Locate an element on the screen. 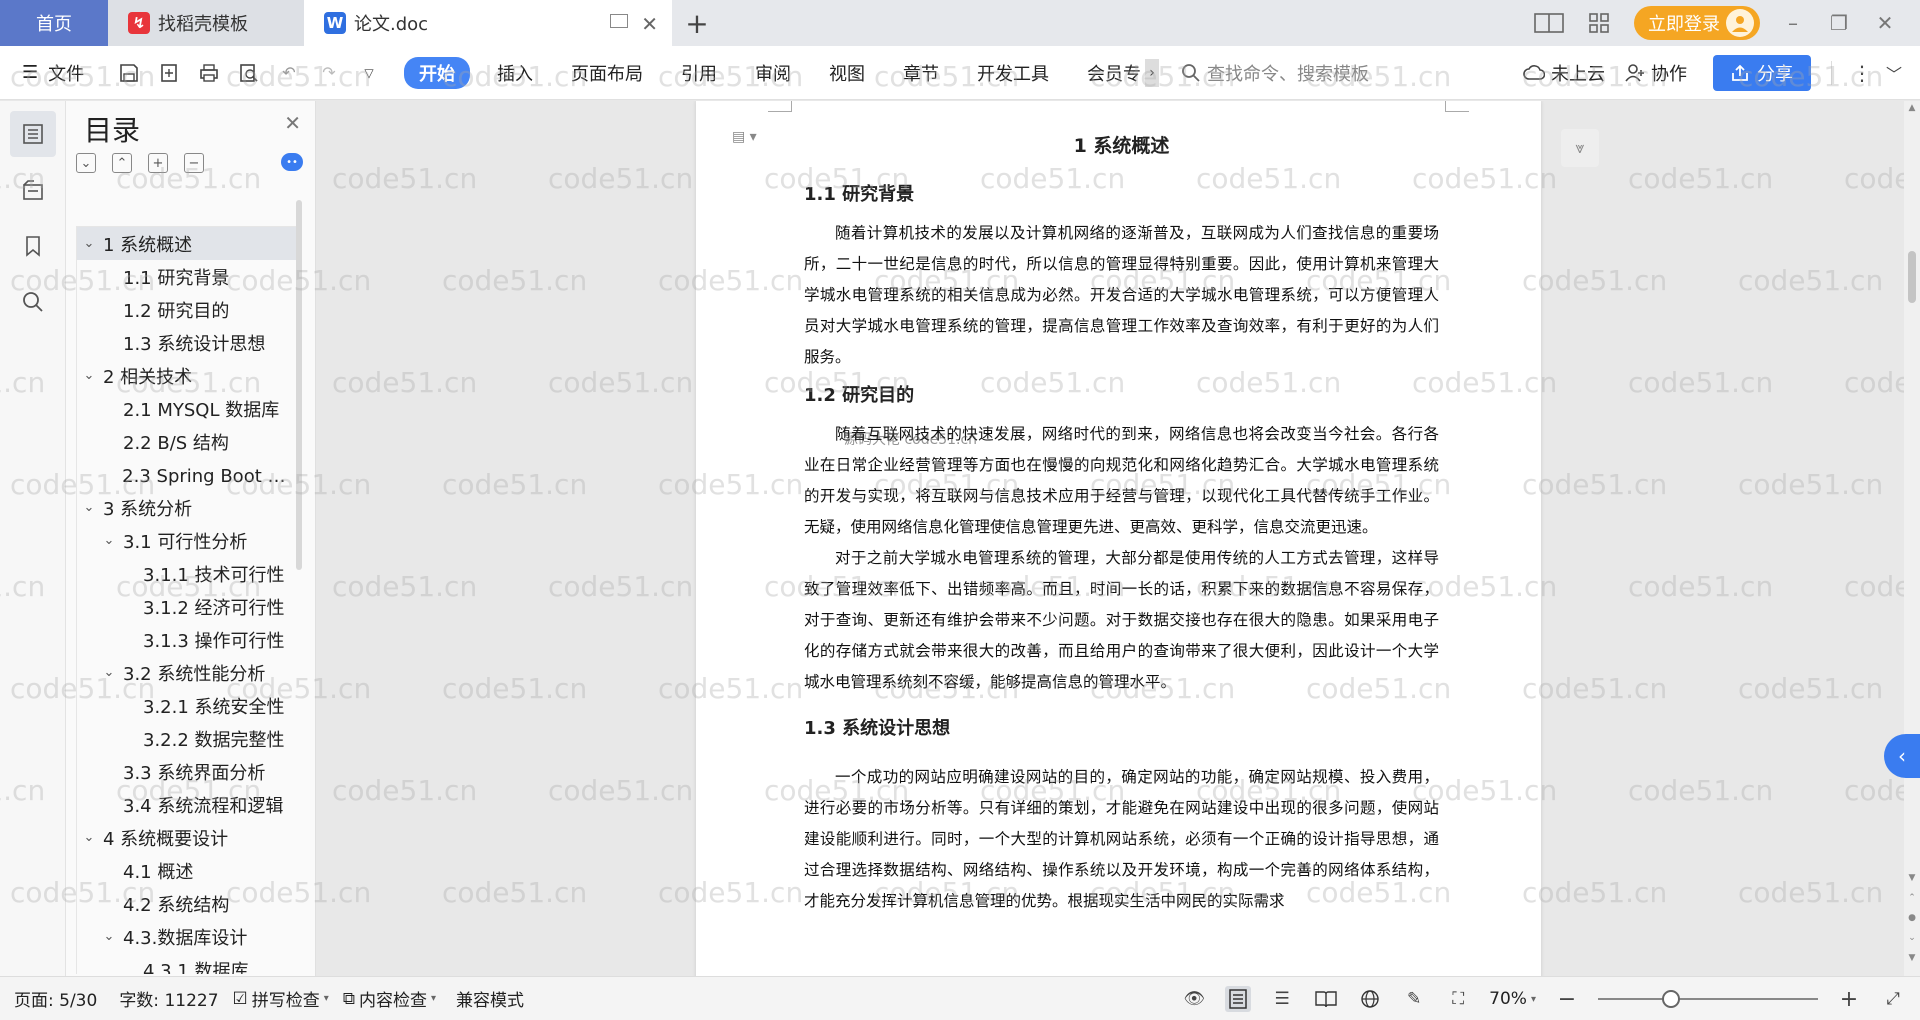  new-tab-button: + is located at coordinates (697, 23).